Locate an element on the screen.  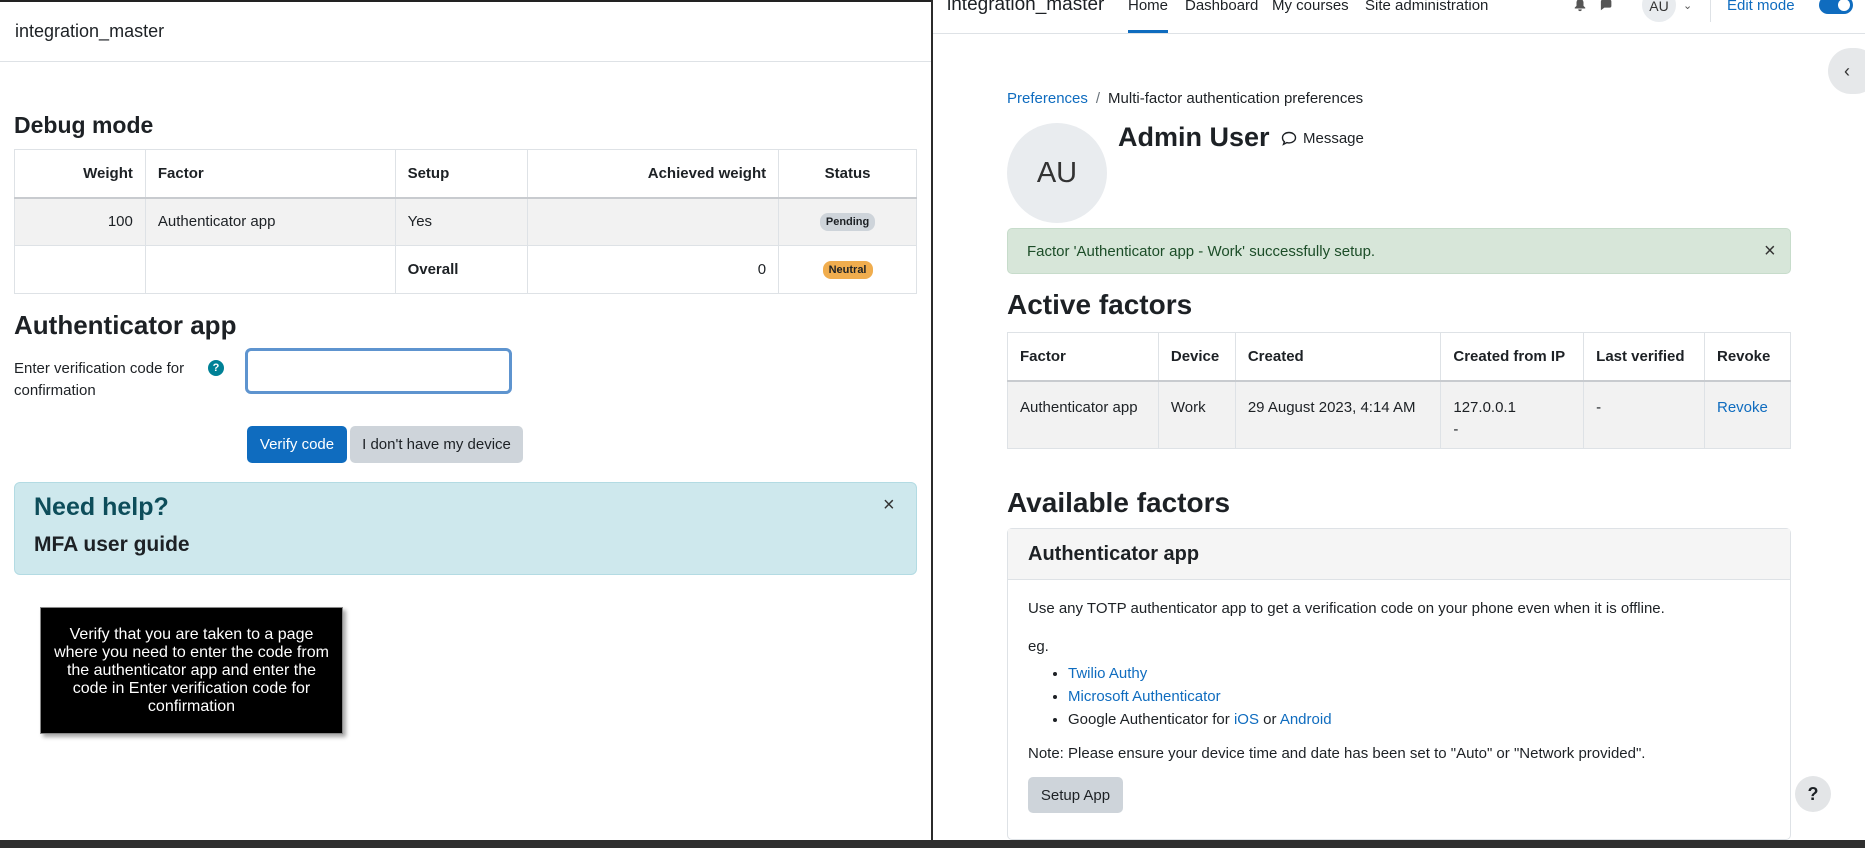
col-revoke: Revoke is located at coordinates (1747, 356).